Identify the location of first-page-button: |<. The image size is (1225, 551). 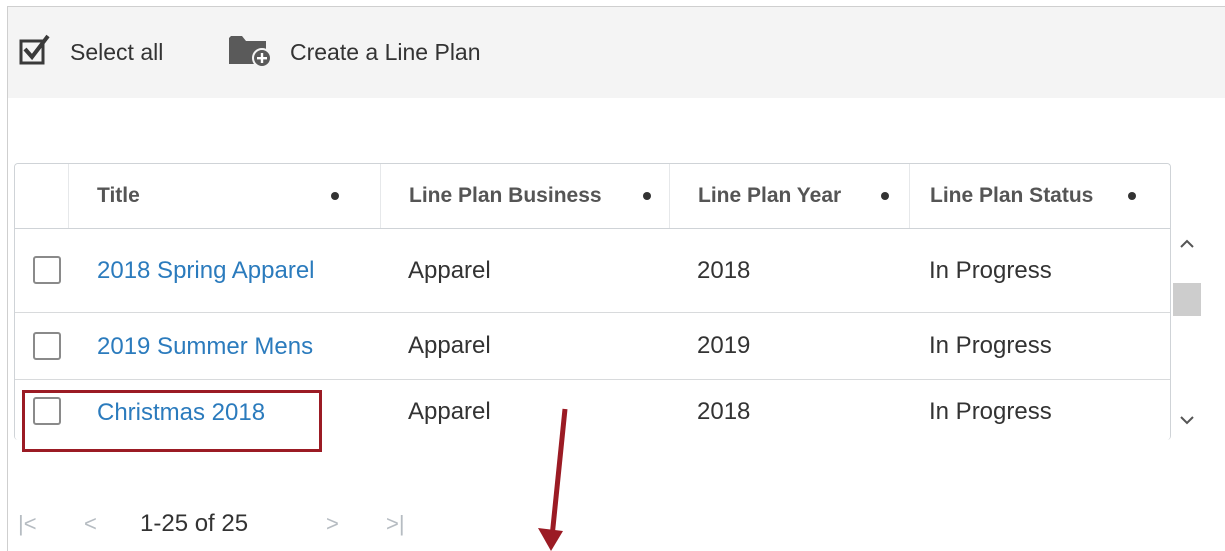
(27, 524).